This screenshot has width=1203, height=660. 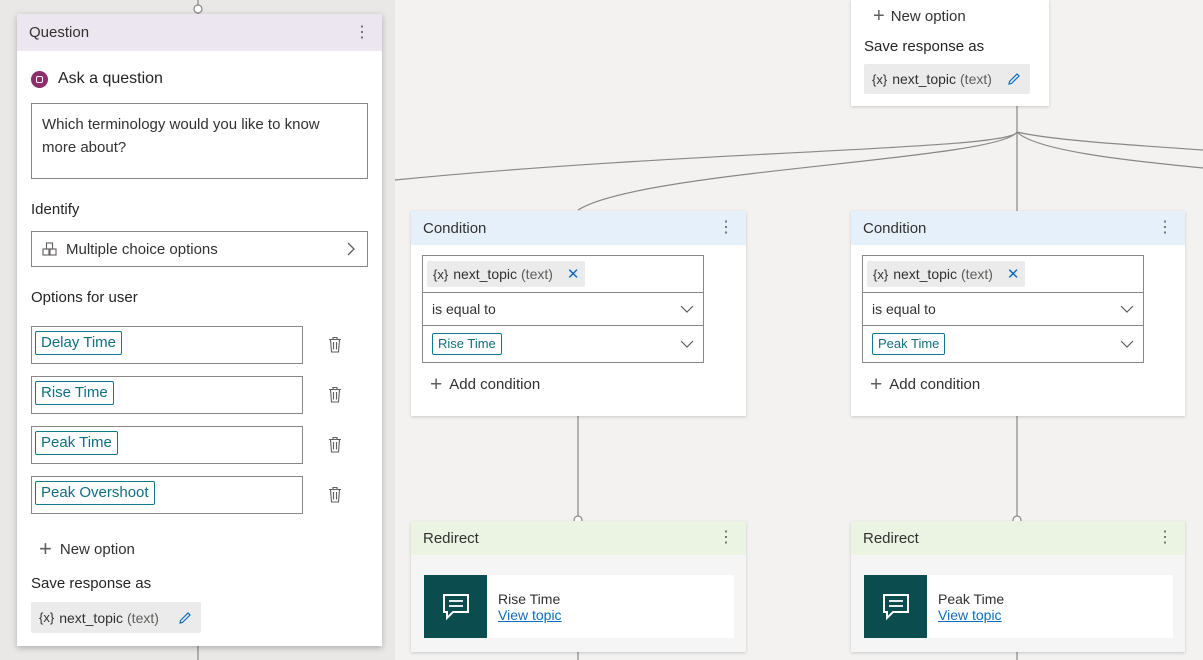 I want to click on option-tag: Peak Overshoot, so click(x=95, y=493).